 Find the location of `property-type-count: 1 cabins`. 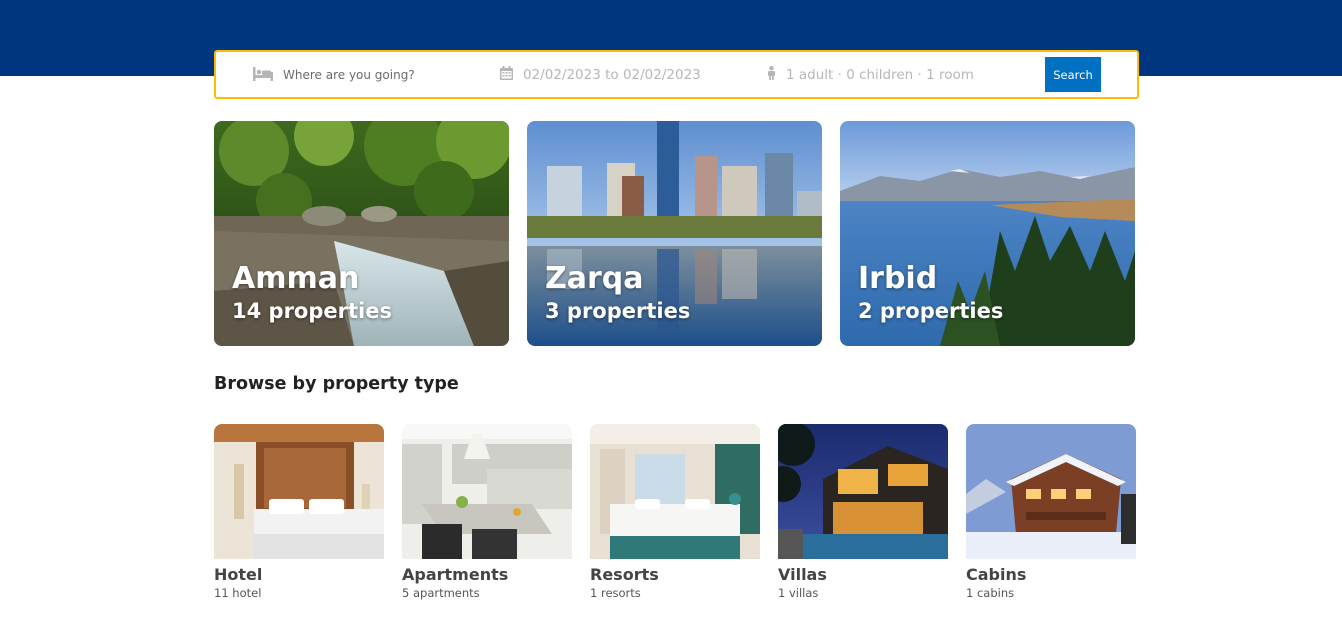

property-type-count: 1 cabins is located at coordinates (990, 593).